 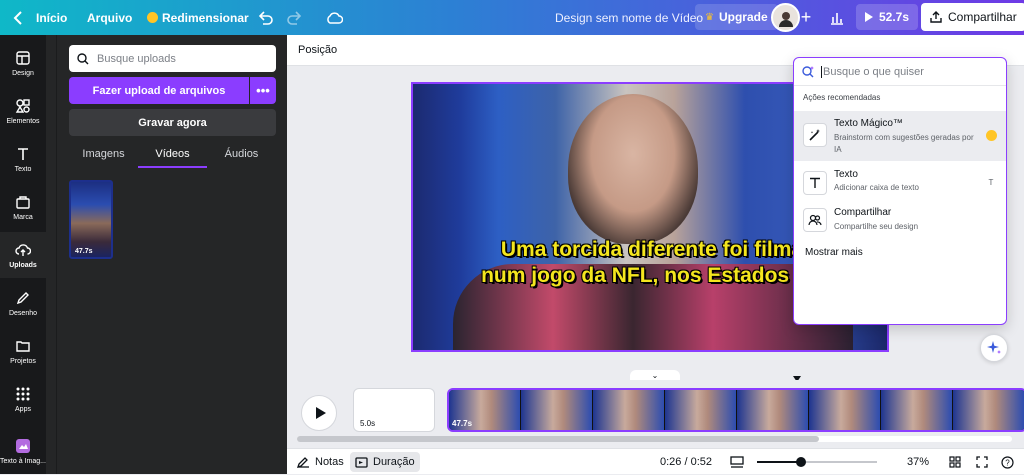 What do you see at coordinates (23, 351) in the screenshot?
I see `nav-projects: Projetos` at bounding box center [23, 351].